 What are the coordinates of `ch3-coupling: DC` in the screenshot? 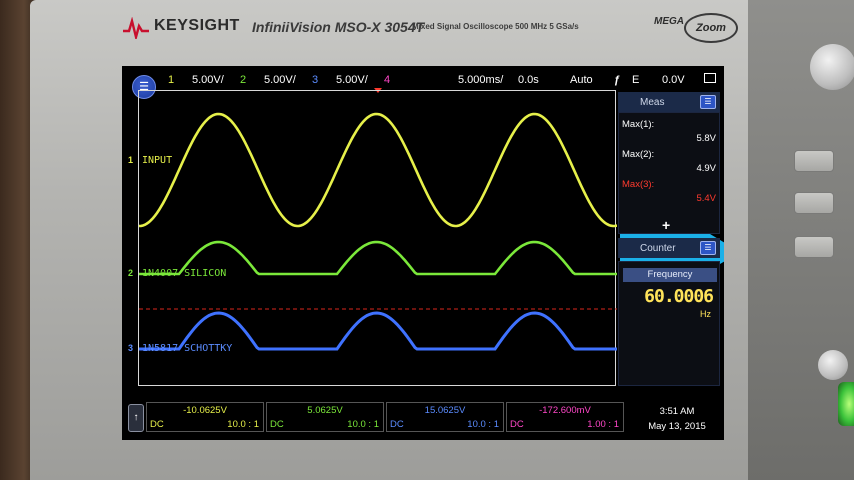 It's located at (397, 424).